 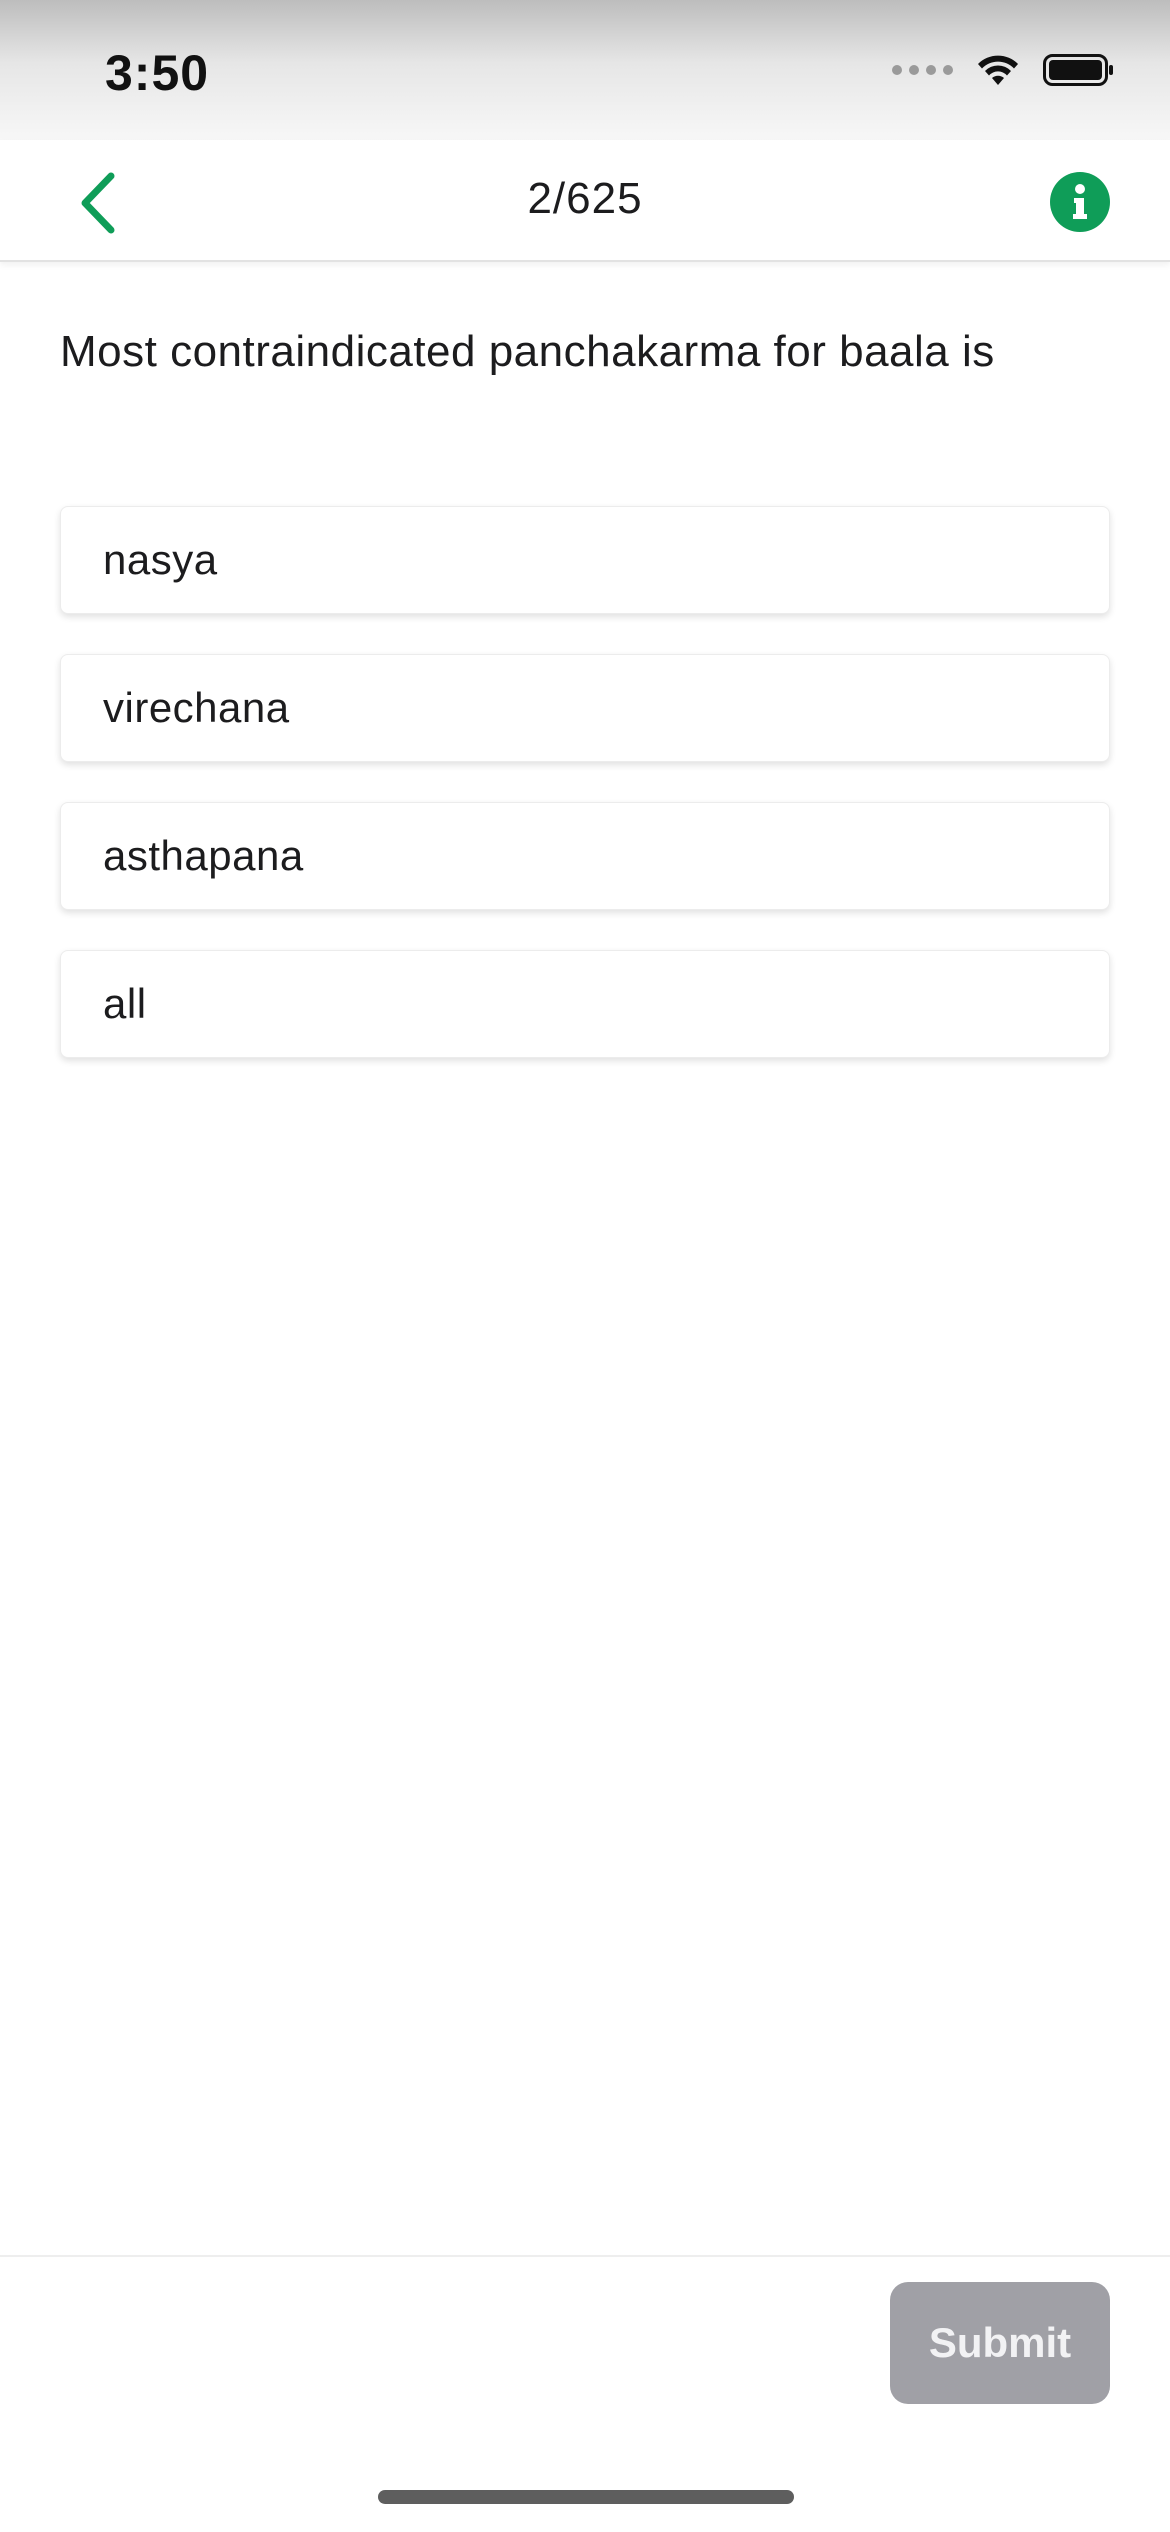 I want to click on answer-option: nasya, so click(x=585, y=560).